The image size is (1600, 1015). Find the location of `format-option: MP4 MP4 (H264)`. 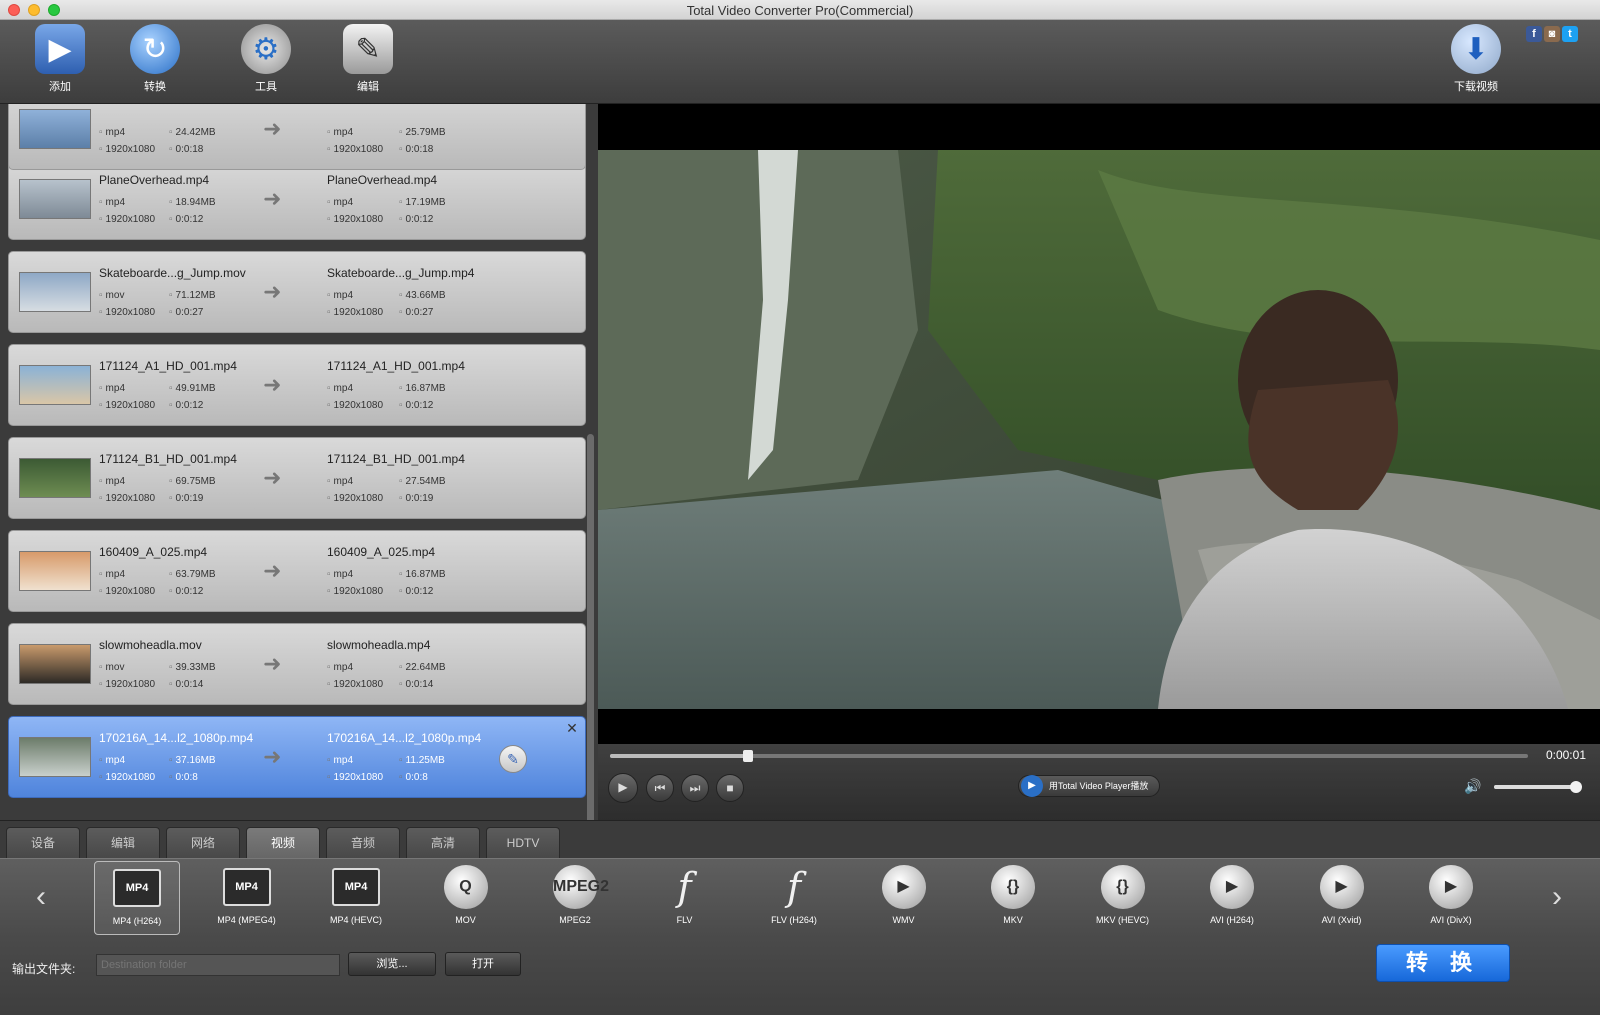

format-option: MP4 MP4 (H264) is located at coordinates (137, 898).